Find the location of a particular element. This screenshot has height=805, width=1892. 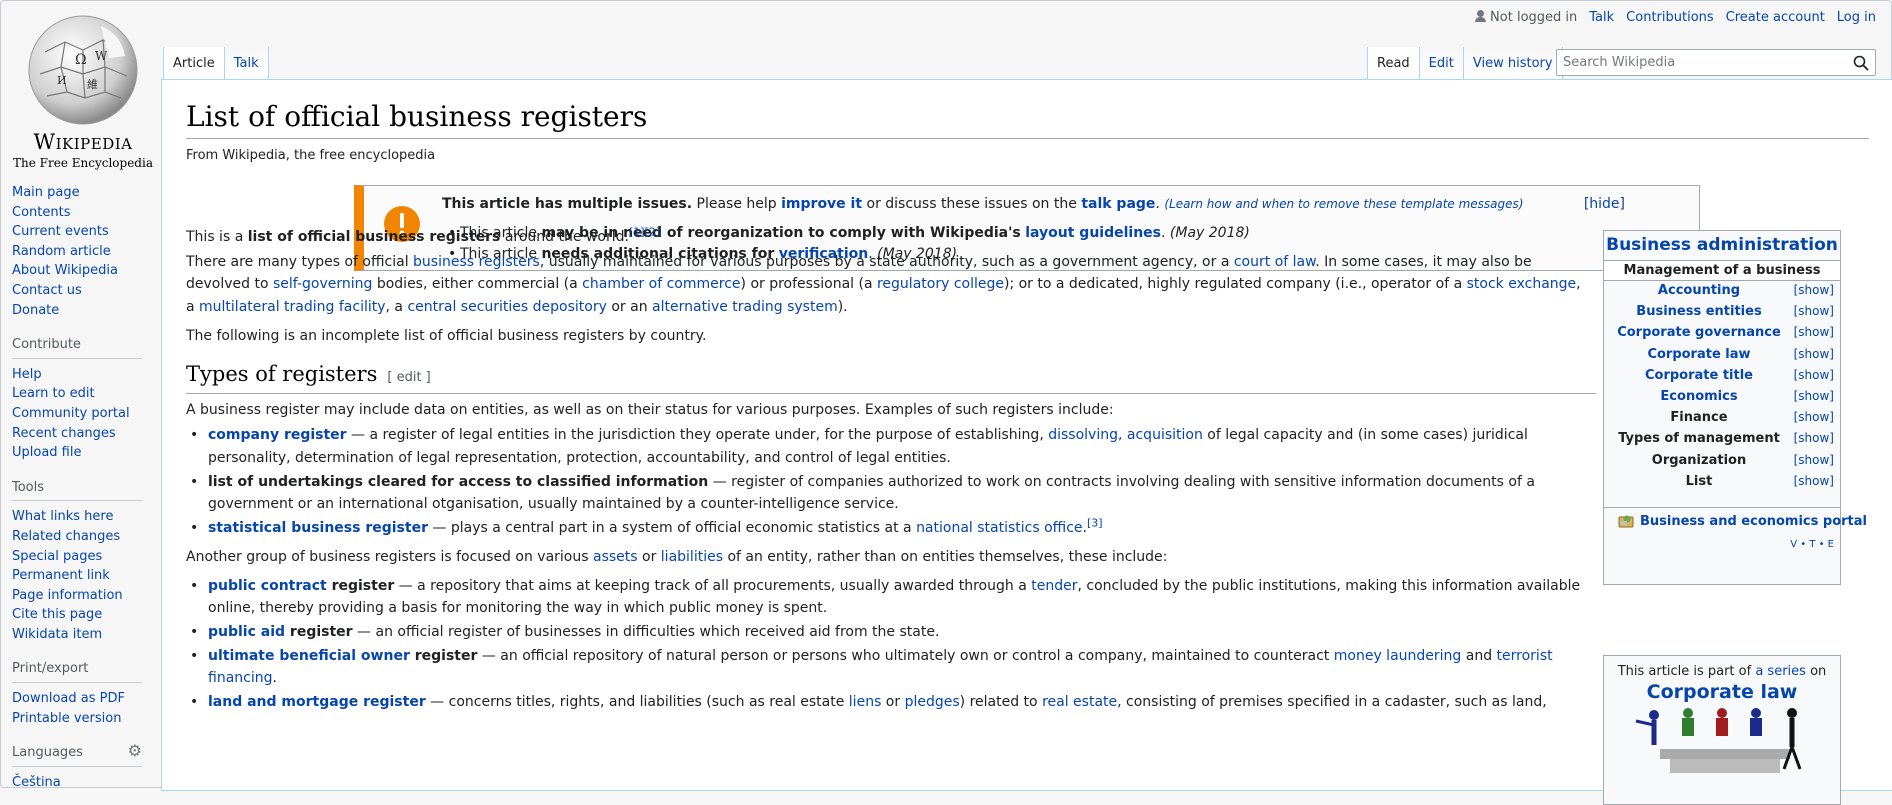

sidebar-item-what-links-here: What links here is located at coordinates (87, 517).